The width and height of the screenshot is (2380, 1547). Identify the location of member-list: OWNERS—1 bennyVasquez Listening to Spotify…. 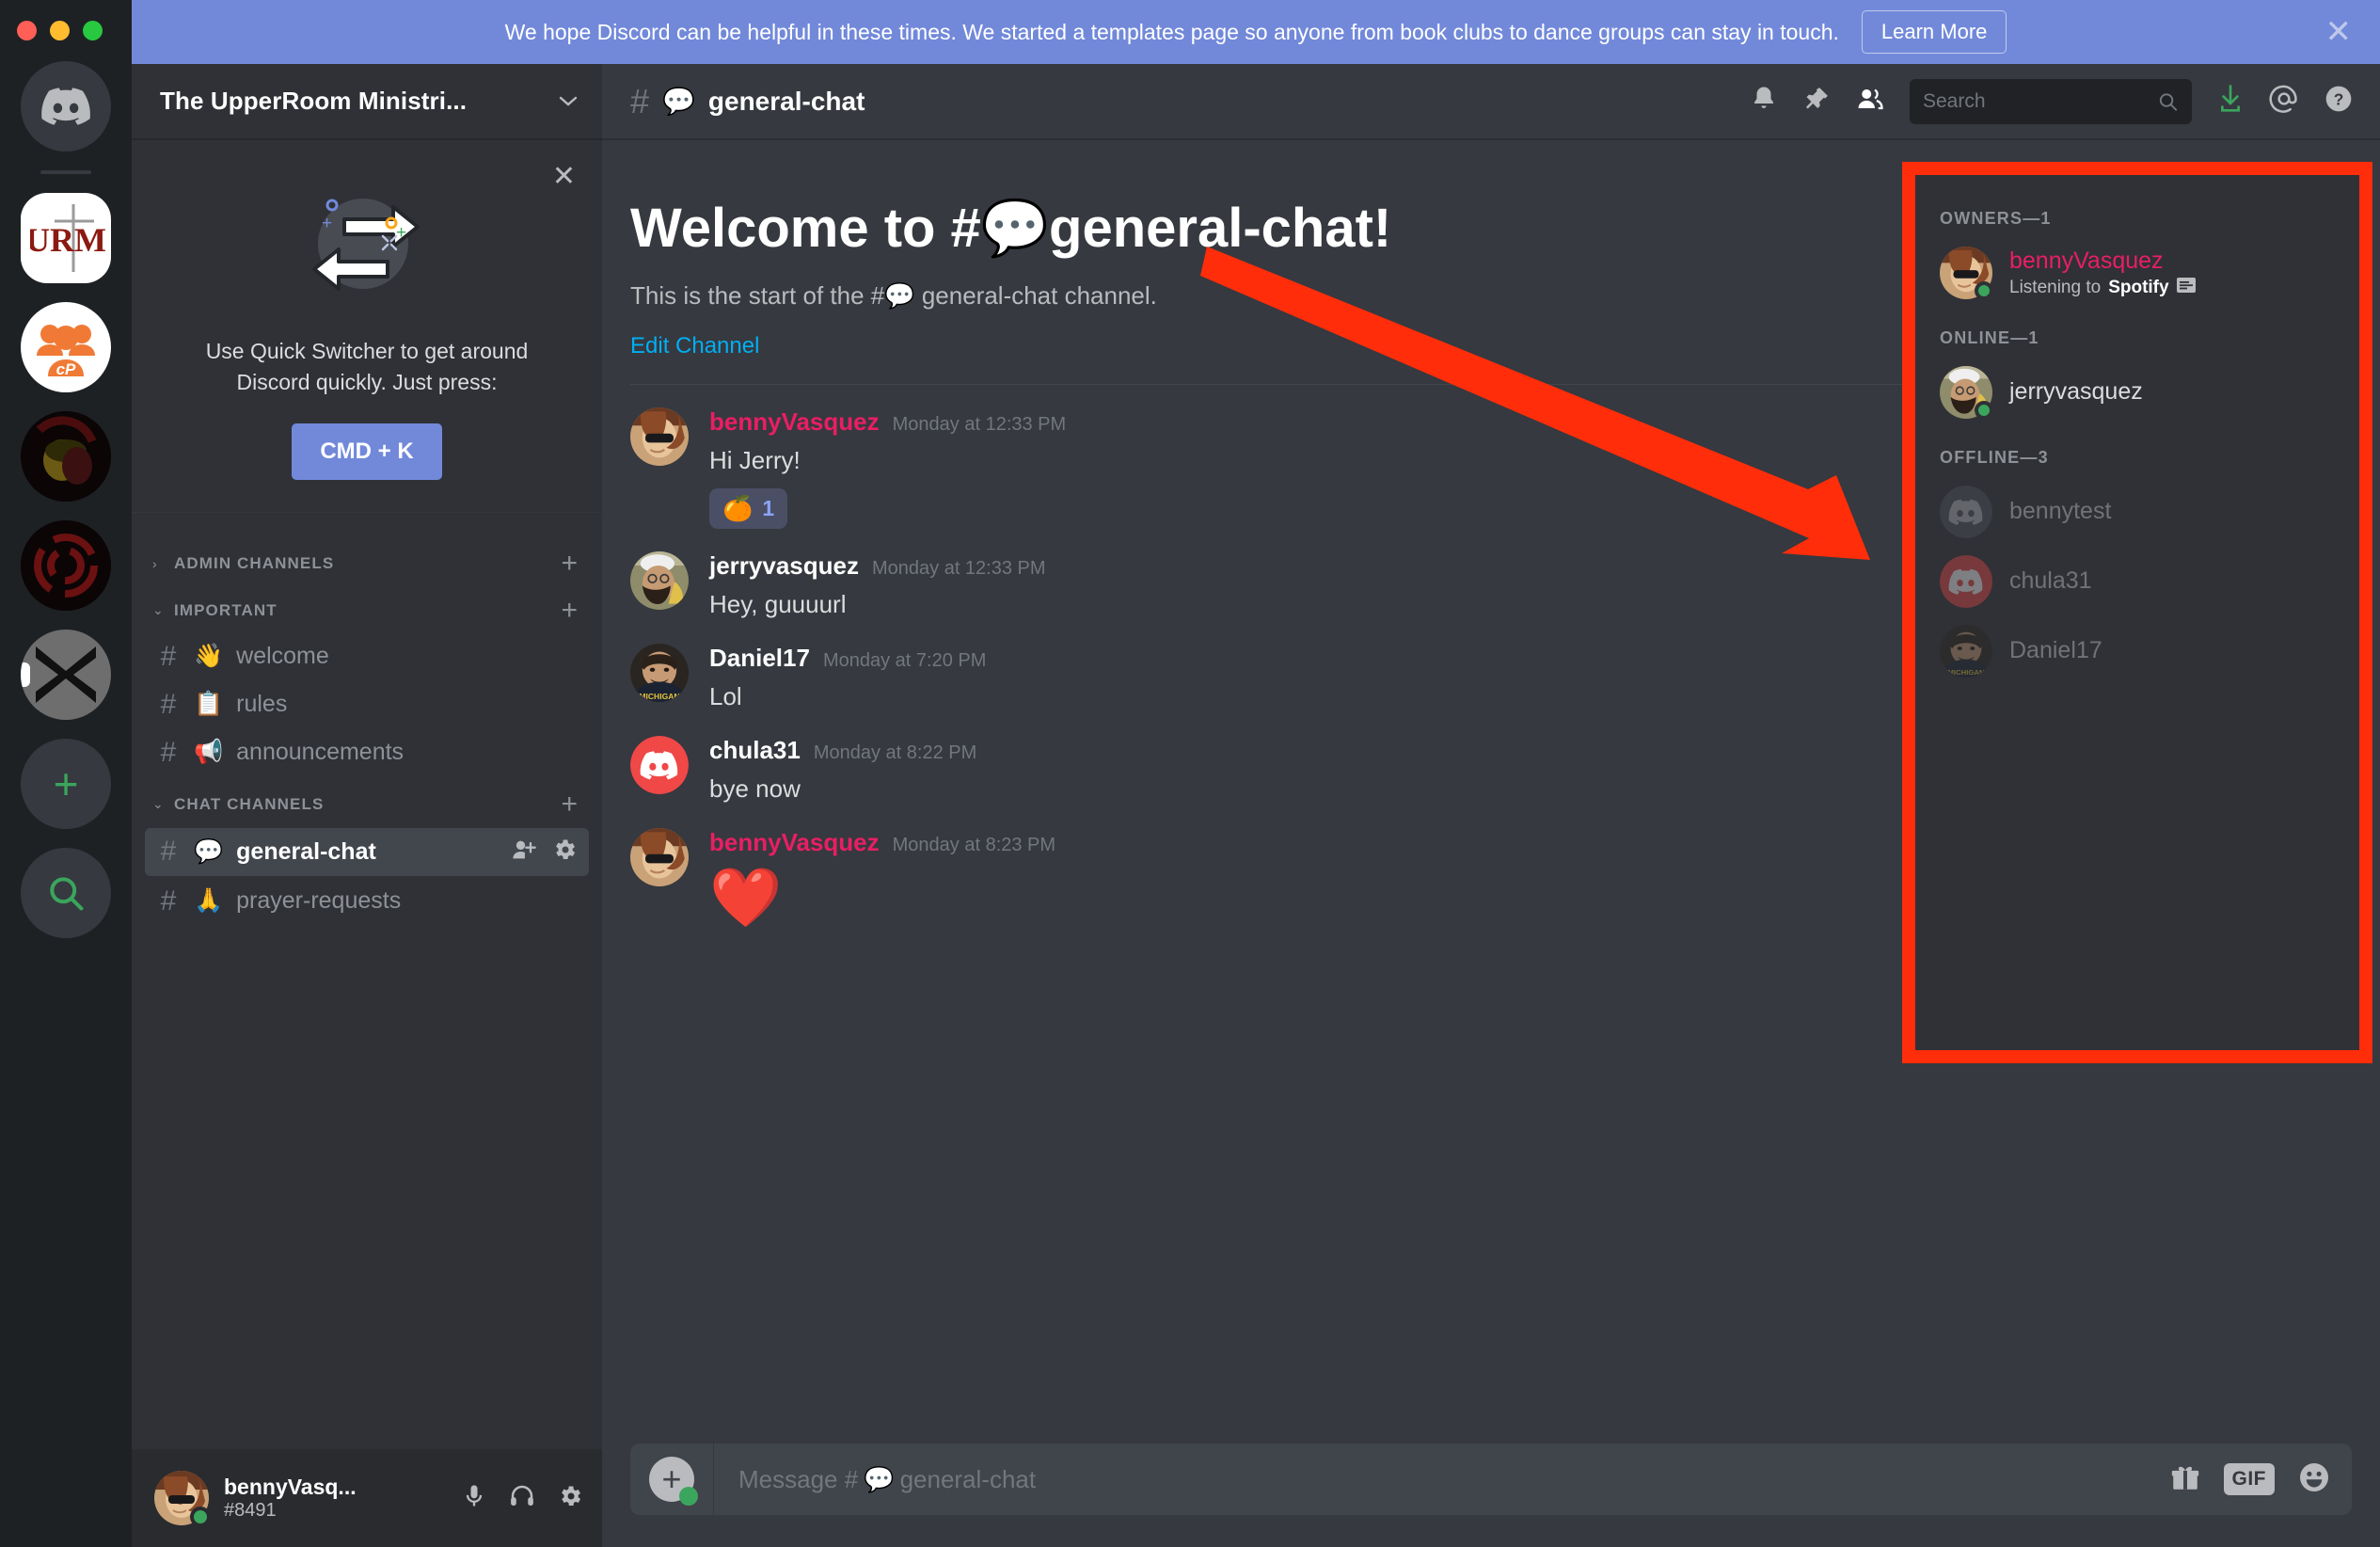
(2140, 612).